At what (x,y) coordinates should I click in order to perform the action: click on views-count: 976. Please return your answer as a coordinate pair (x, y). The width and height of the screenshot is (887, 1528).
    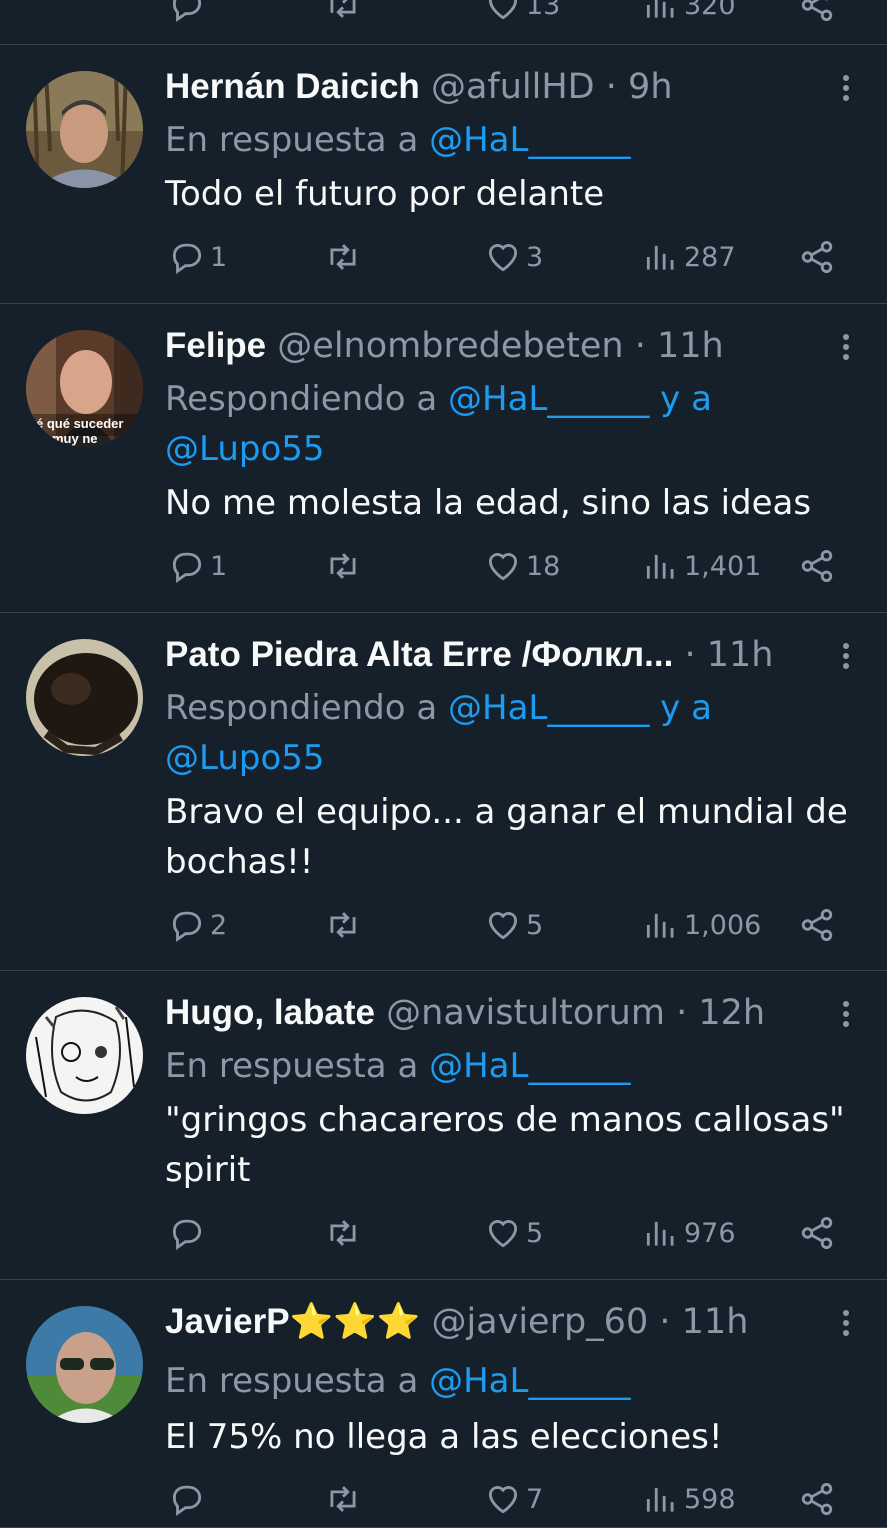
    Looking at the image, I should click on (710, 1233).